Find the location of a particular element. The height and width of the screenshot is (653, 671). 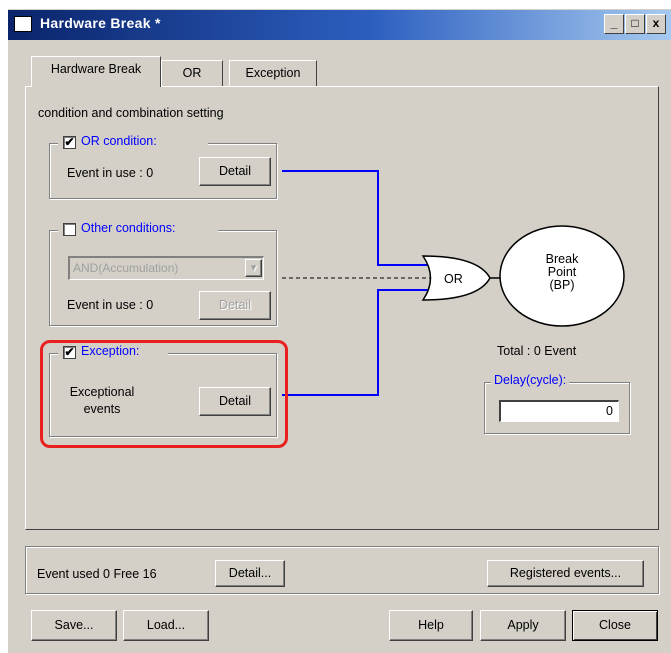

or-condition-checkbox: ✔ is located at coordinates (69, 142).